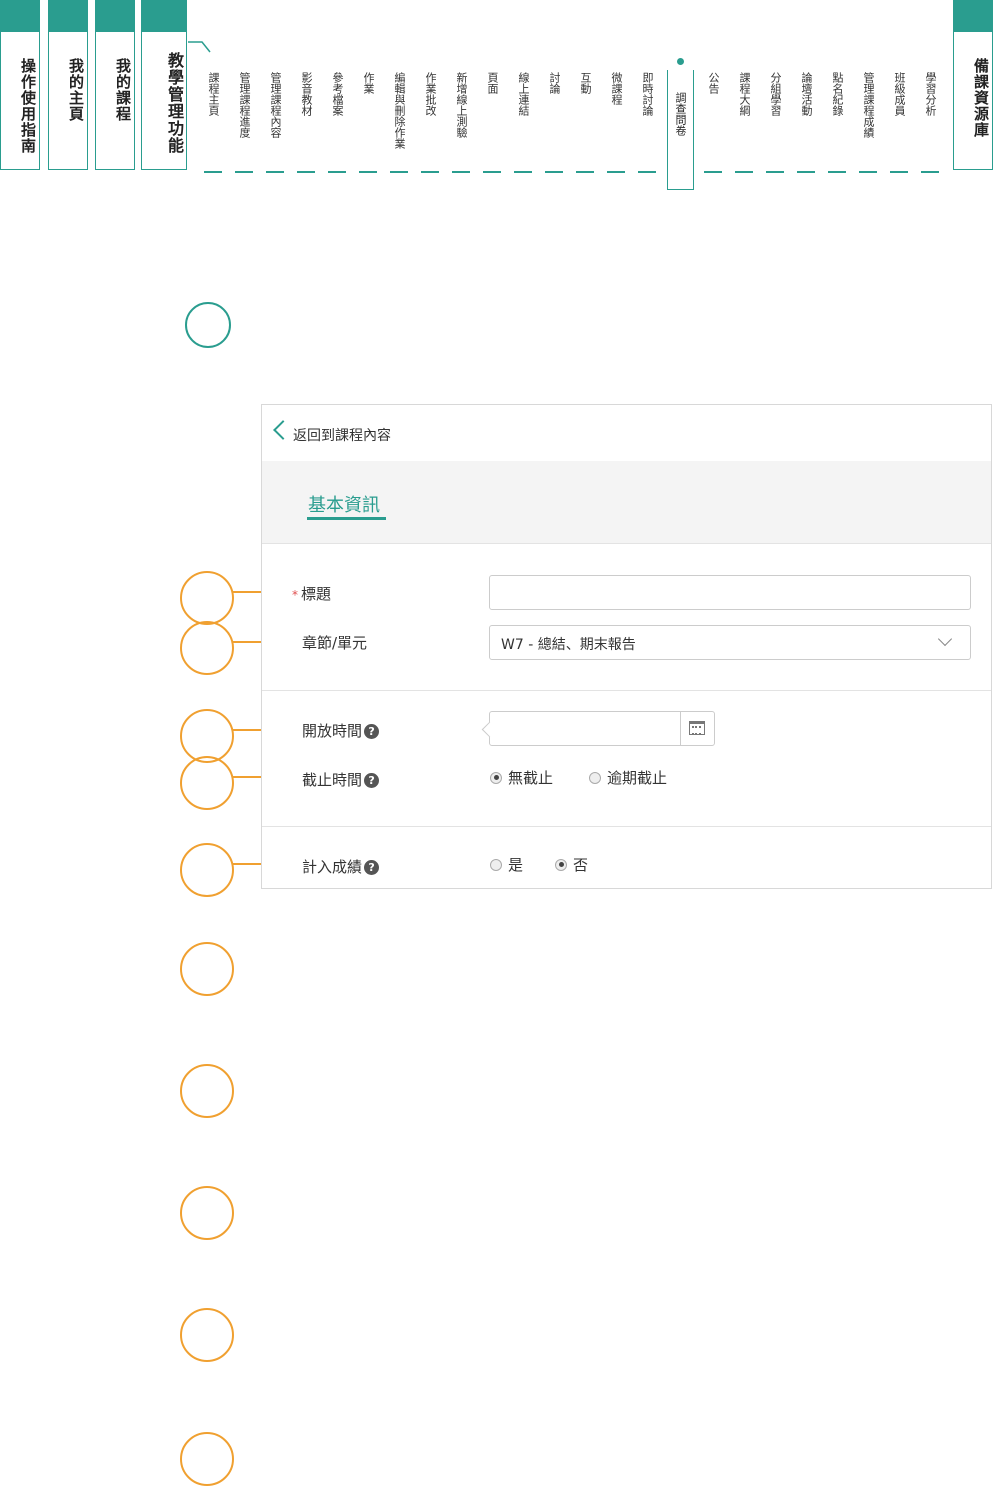 The width and height of the screenshot is (995, 1489). What do you see at coordinates (399, 110) in the screenshot?
I see `sub-tab-item: 編輯與刪除作業` at bounding box center [399, 110].